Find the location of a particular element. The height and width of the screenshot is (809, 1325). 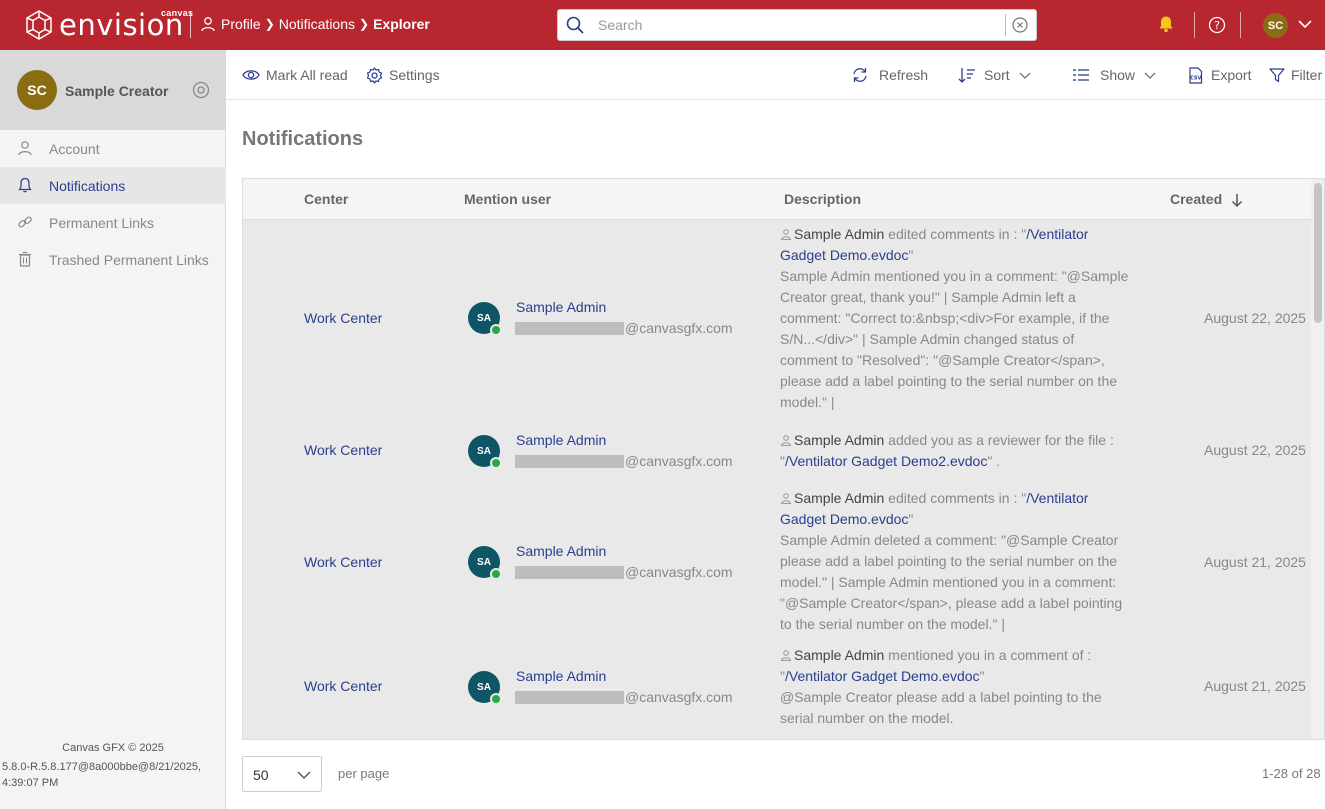

refresh-icon is located at coordinates (860, 75).